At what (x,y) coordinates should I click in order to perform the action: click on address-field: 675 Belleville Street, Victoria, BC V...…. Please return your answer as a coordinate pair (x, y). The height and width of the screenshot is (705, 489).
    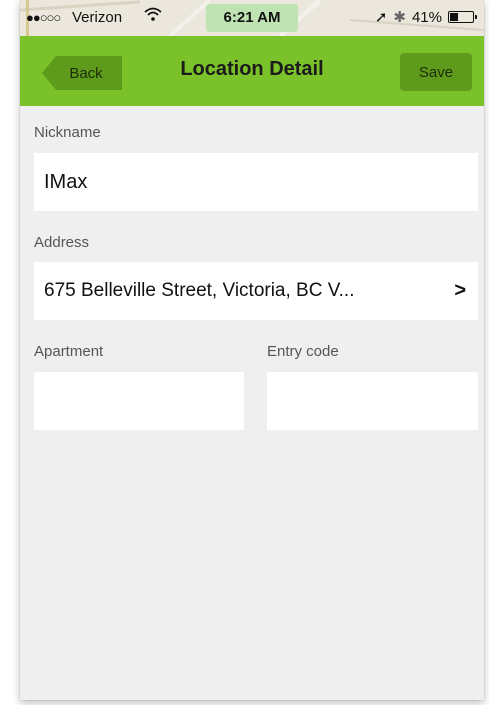
    Looking at the image, I should click on (256, 291).